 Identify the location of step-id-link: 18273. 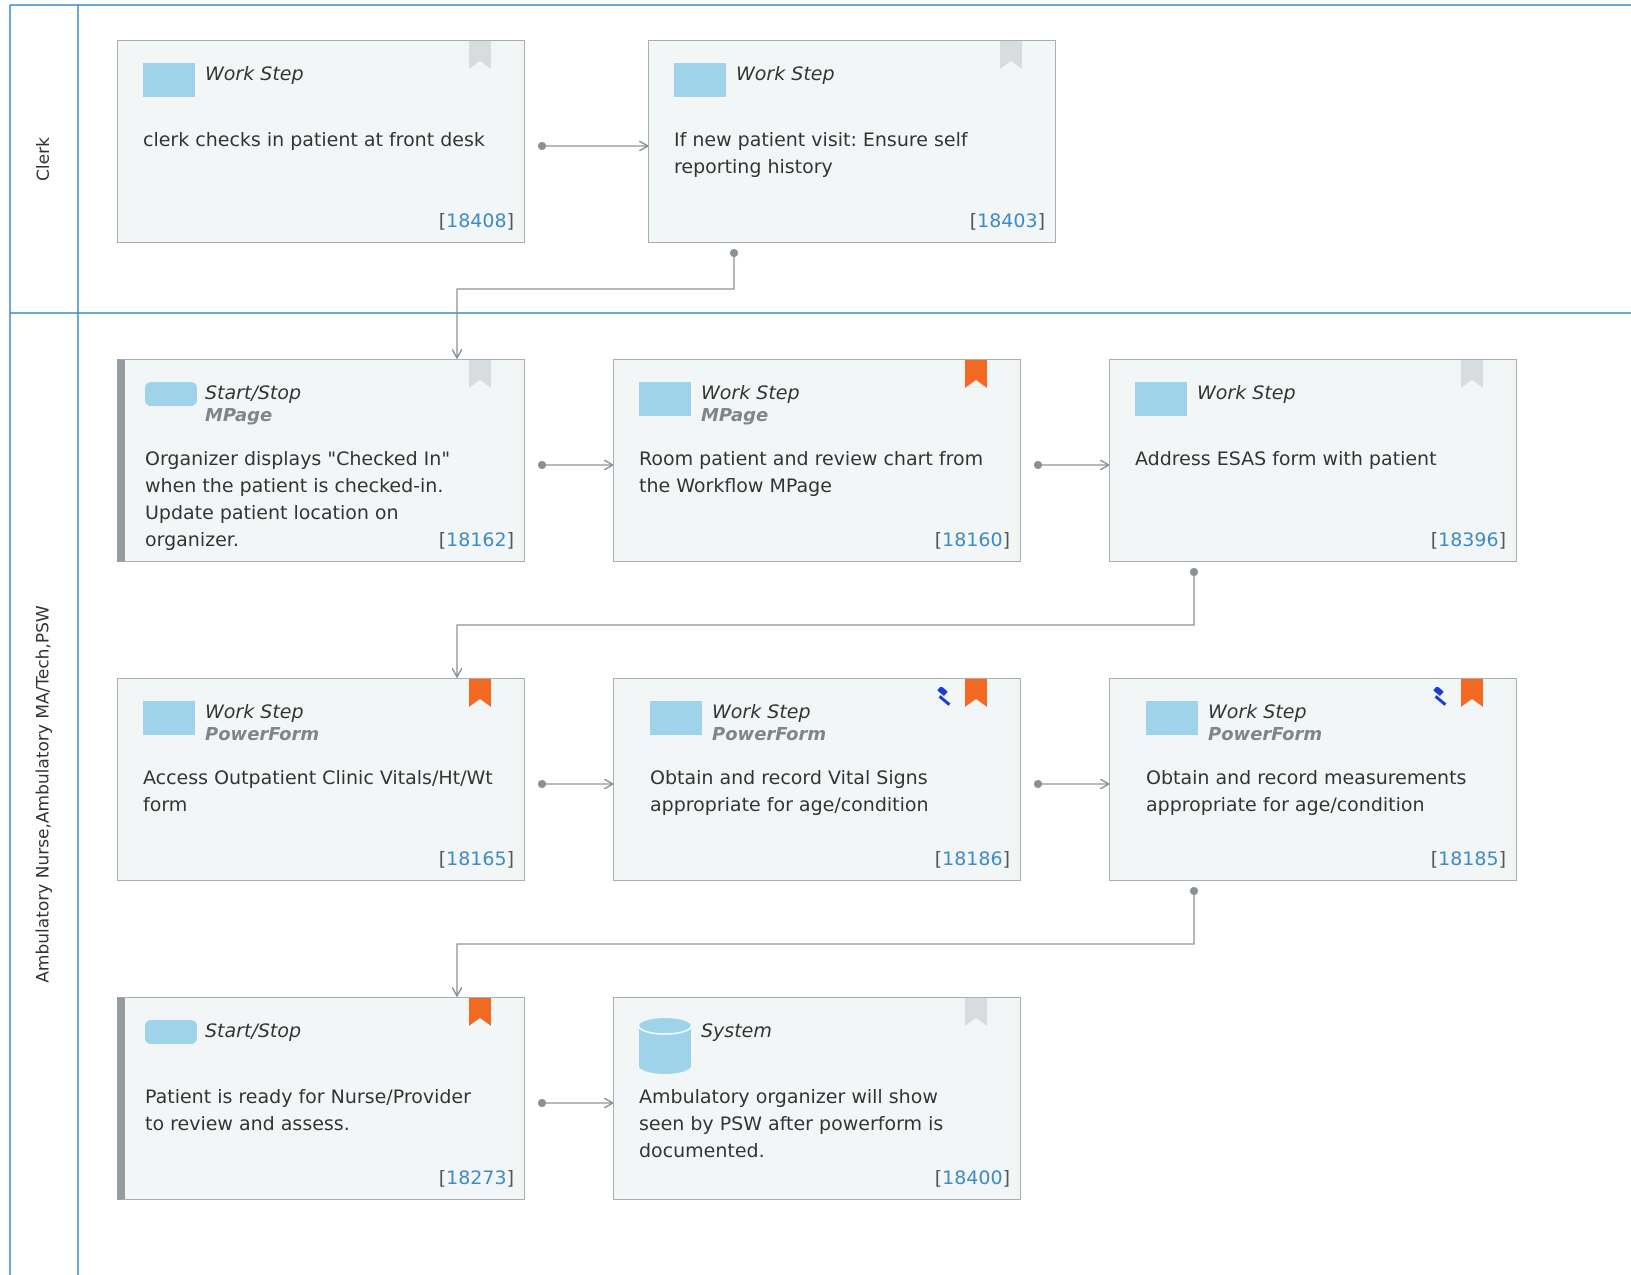
(476, 1178).